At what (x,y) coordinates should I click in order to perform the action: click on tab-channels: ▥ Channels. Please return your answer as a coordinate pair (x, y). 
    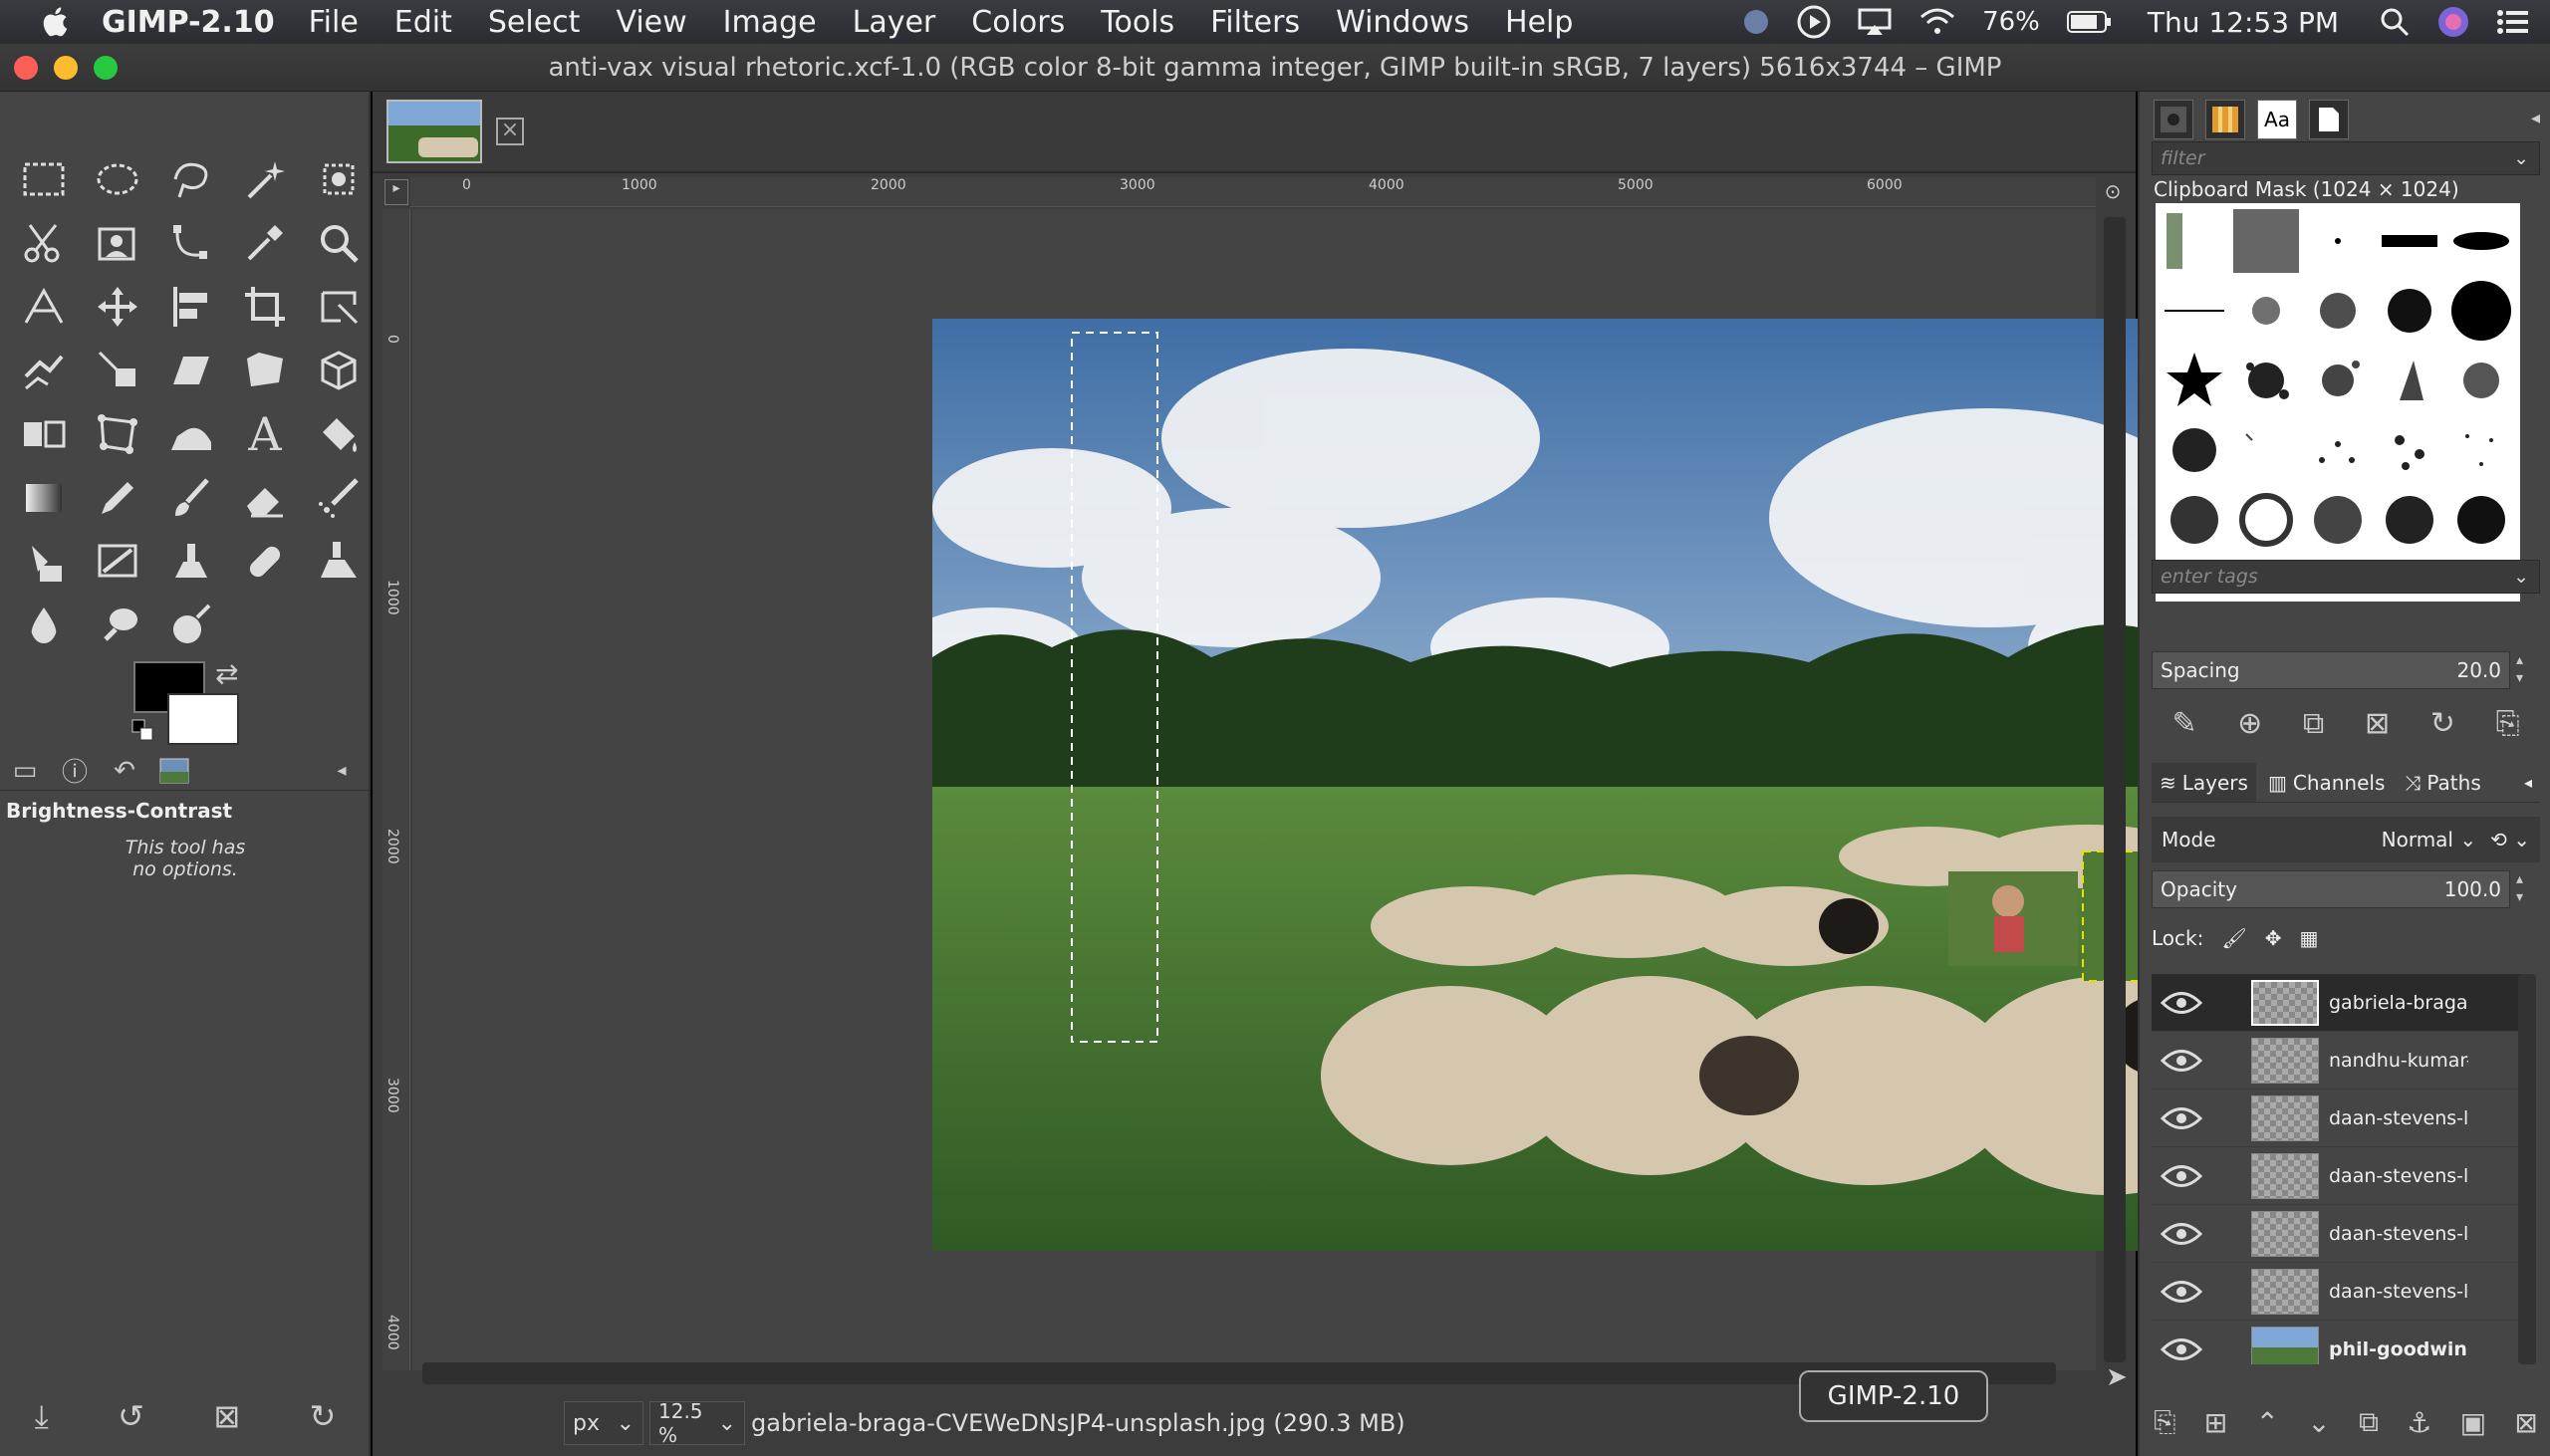
    Looking at the image, I should click on (2326, 782).